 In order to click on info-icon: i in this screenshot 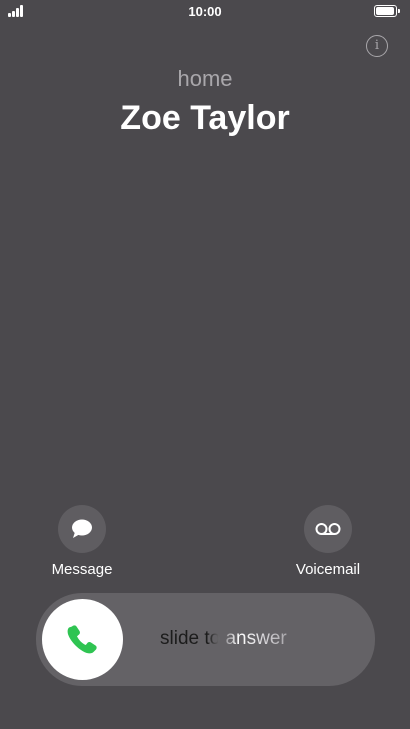, I will do `click(377, 46)`.